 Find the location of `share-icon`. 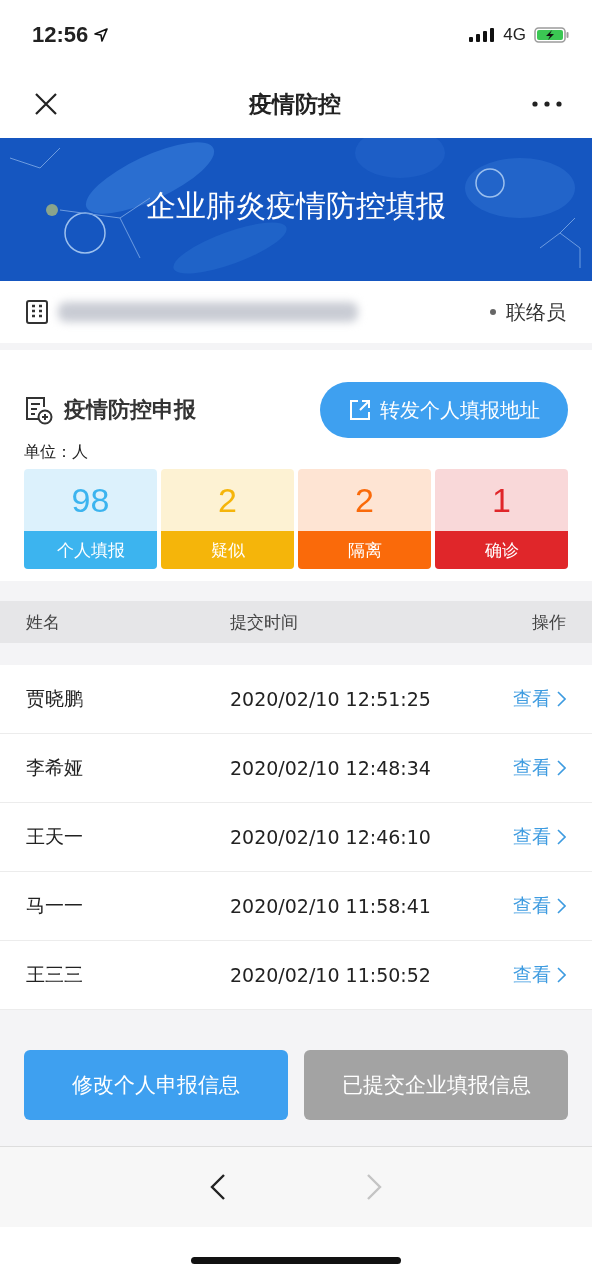

share-icon is located at coordinates (360, 410).